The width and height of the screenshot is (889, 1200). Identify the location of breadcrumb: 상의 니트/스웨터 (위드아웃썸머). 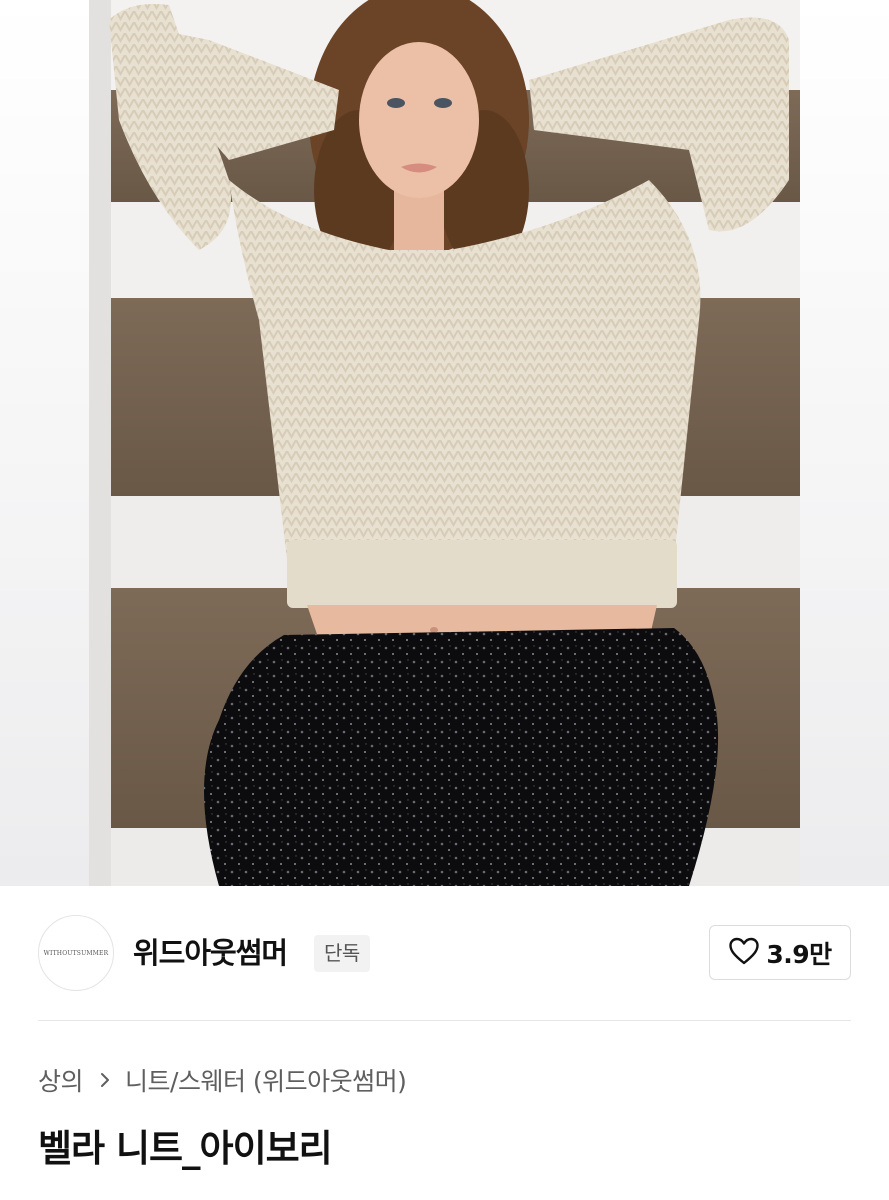
(222, 1080).